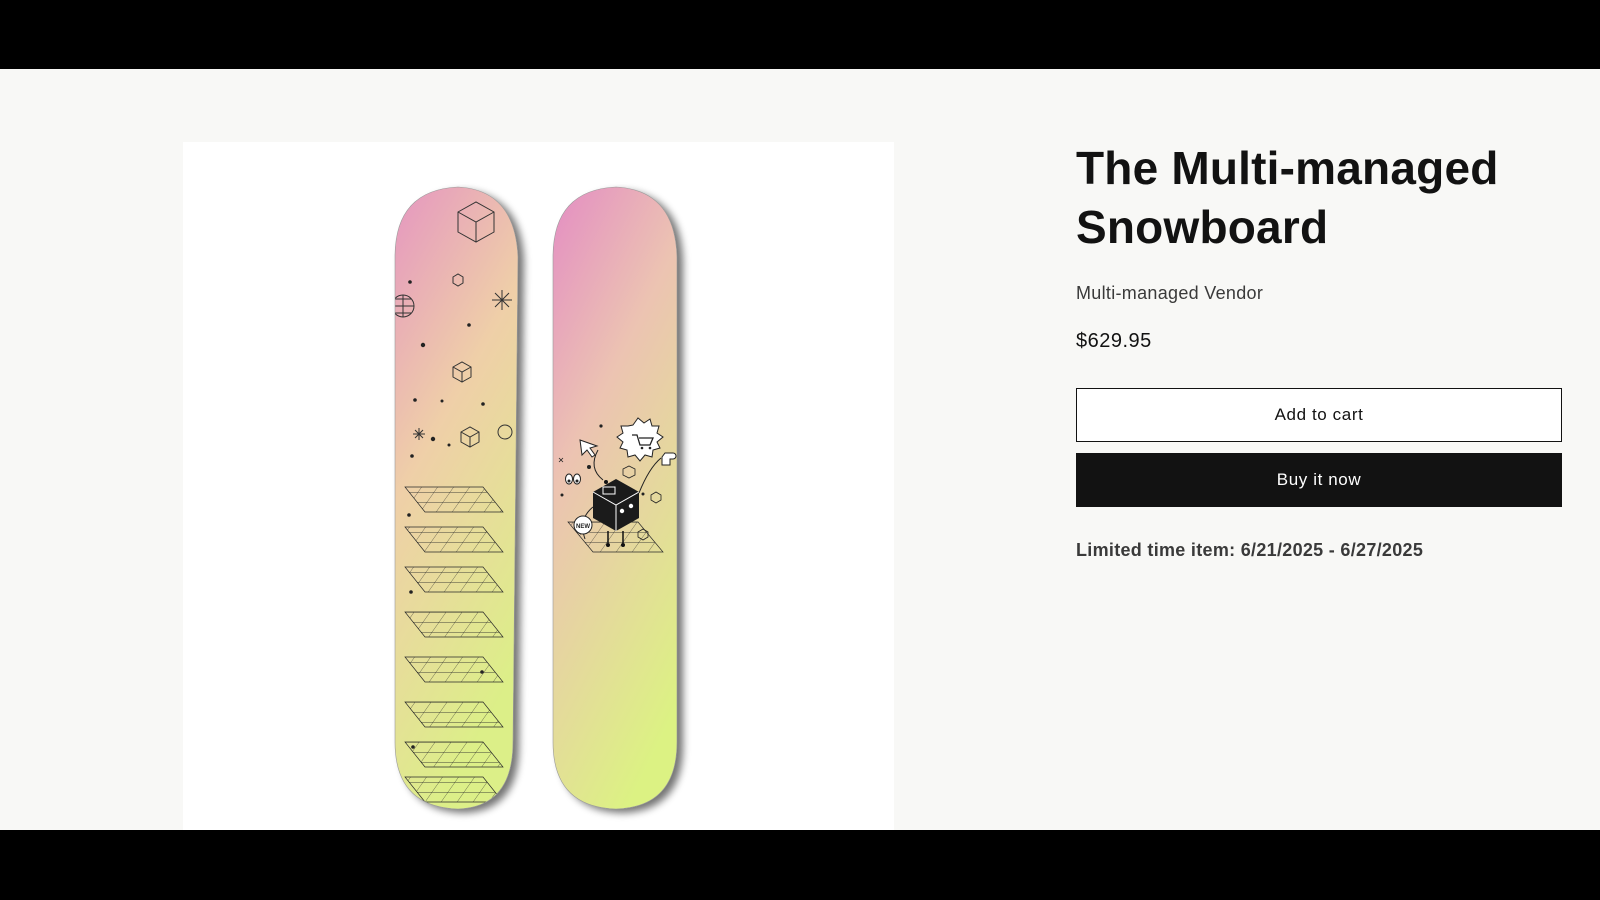  Describe the element at coordinates (1114, 341) in the screenshot. I see `product-price: $629.95` at that location.